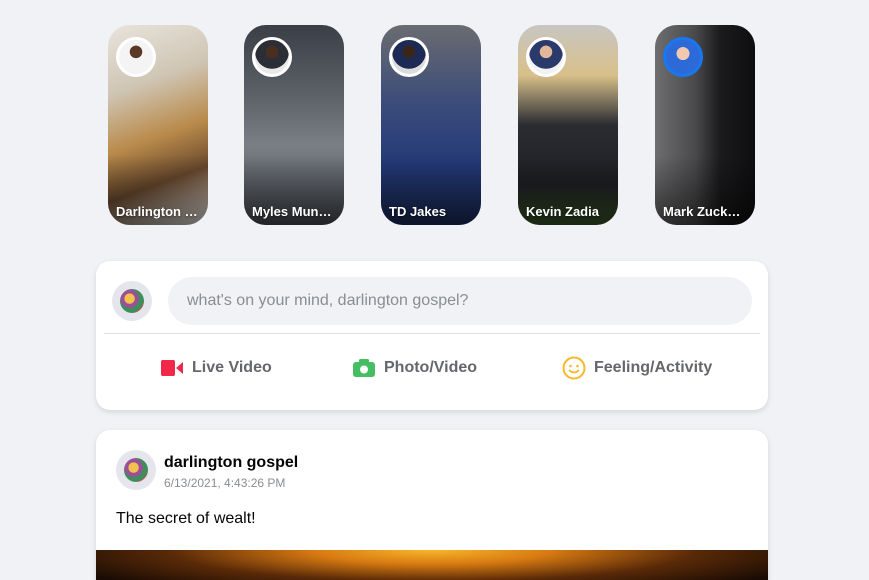  I want to click on feeling-activity-button: Feeling/Activity, so click(637, 368).